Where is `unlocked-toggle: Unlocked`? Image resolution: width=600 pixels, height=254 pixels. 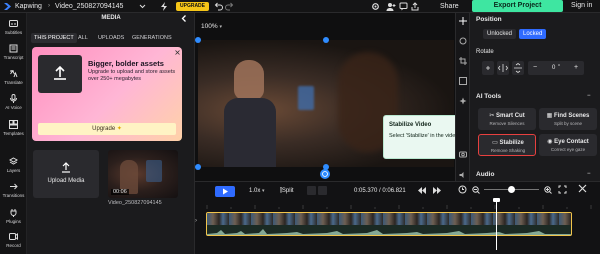 unlocked-toggle: Unlocked is located at coordinates (500, 34).